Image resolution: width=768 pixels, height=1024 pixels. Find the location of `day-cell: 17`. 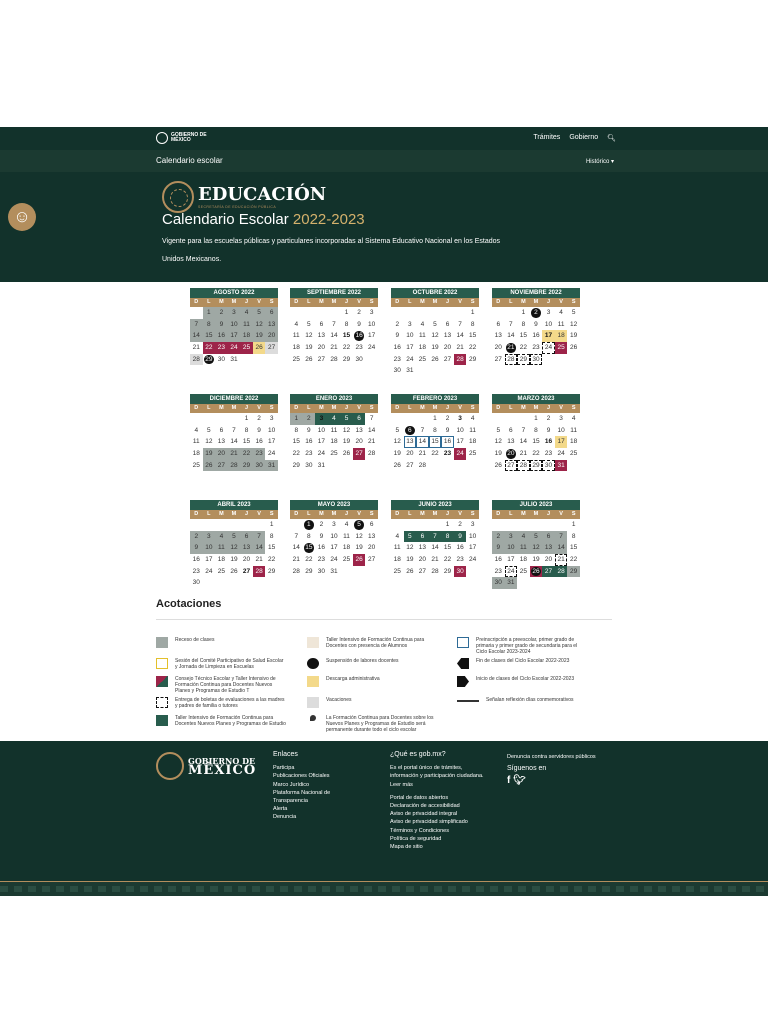

day-cell: 17 is located at coordinates (272, 442).